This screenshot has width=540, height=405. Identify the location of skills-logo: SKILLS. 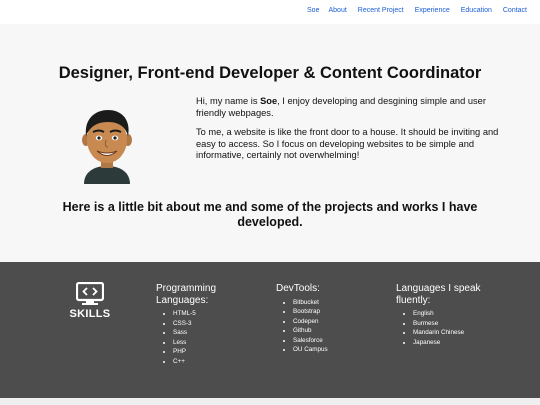
(90, 301).